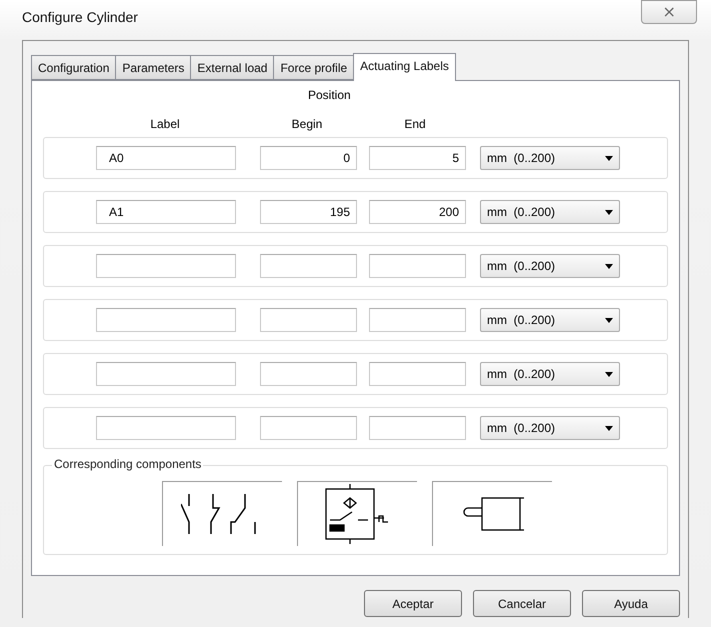 The height and width of the screenshot is (627, 711). Describe the element at coordinates (415, 124) in the screenshot. I see `column-header: End` at that location.